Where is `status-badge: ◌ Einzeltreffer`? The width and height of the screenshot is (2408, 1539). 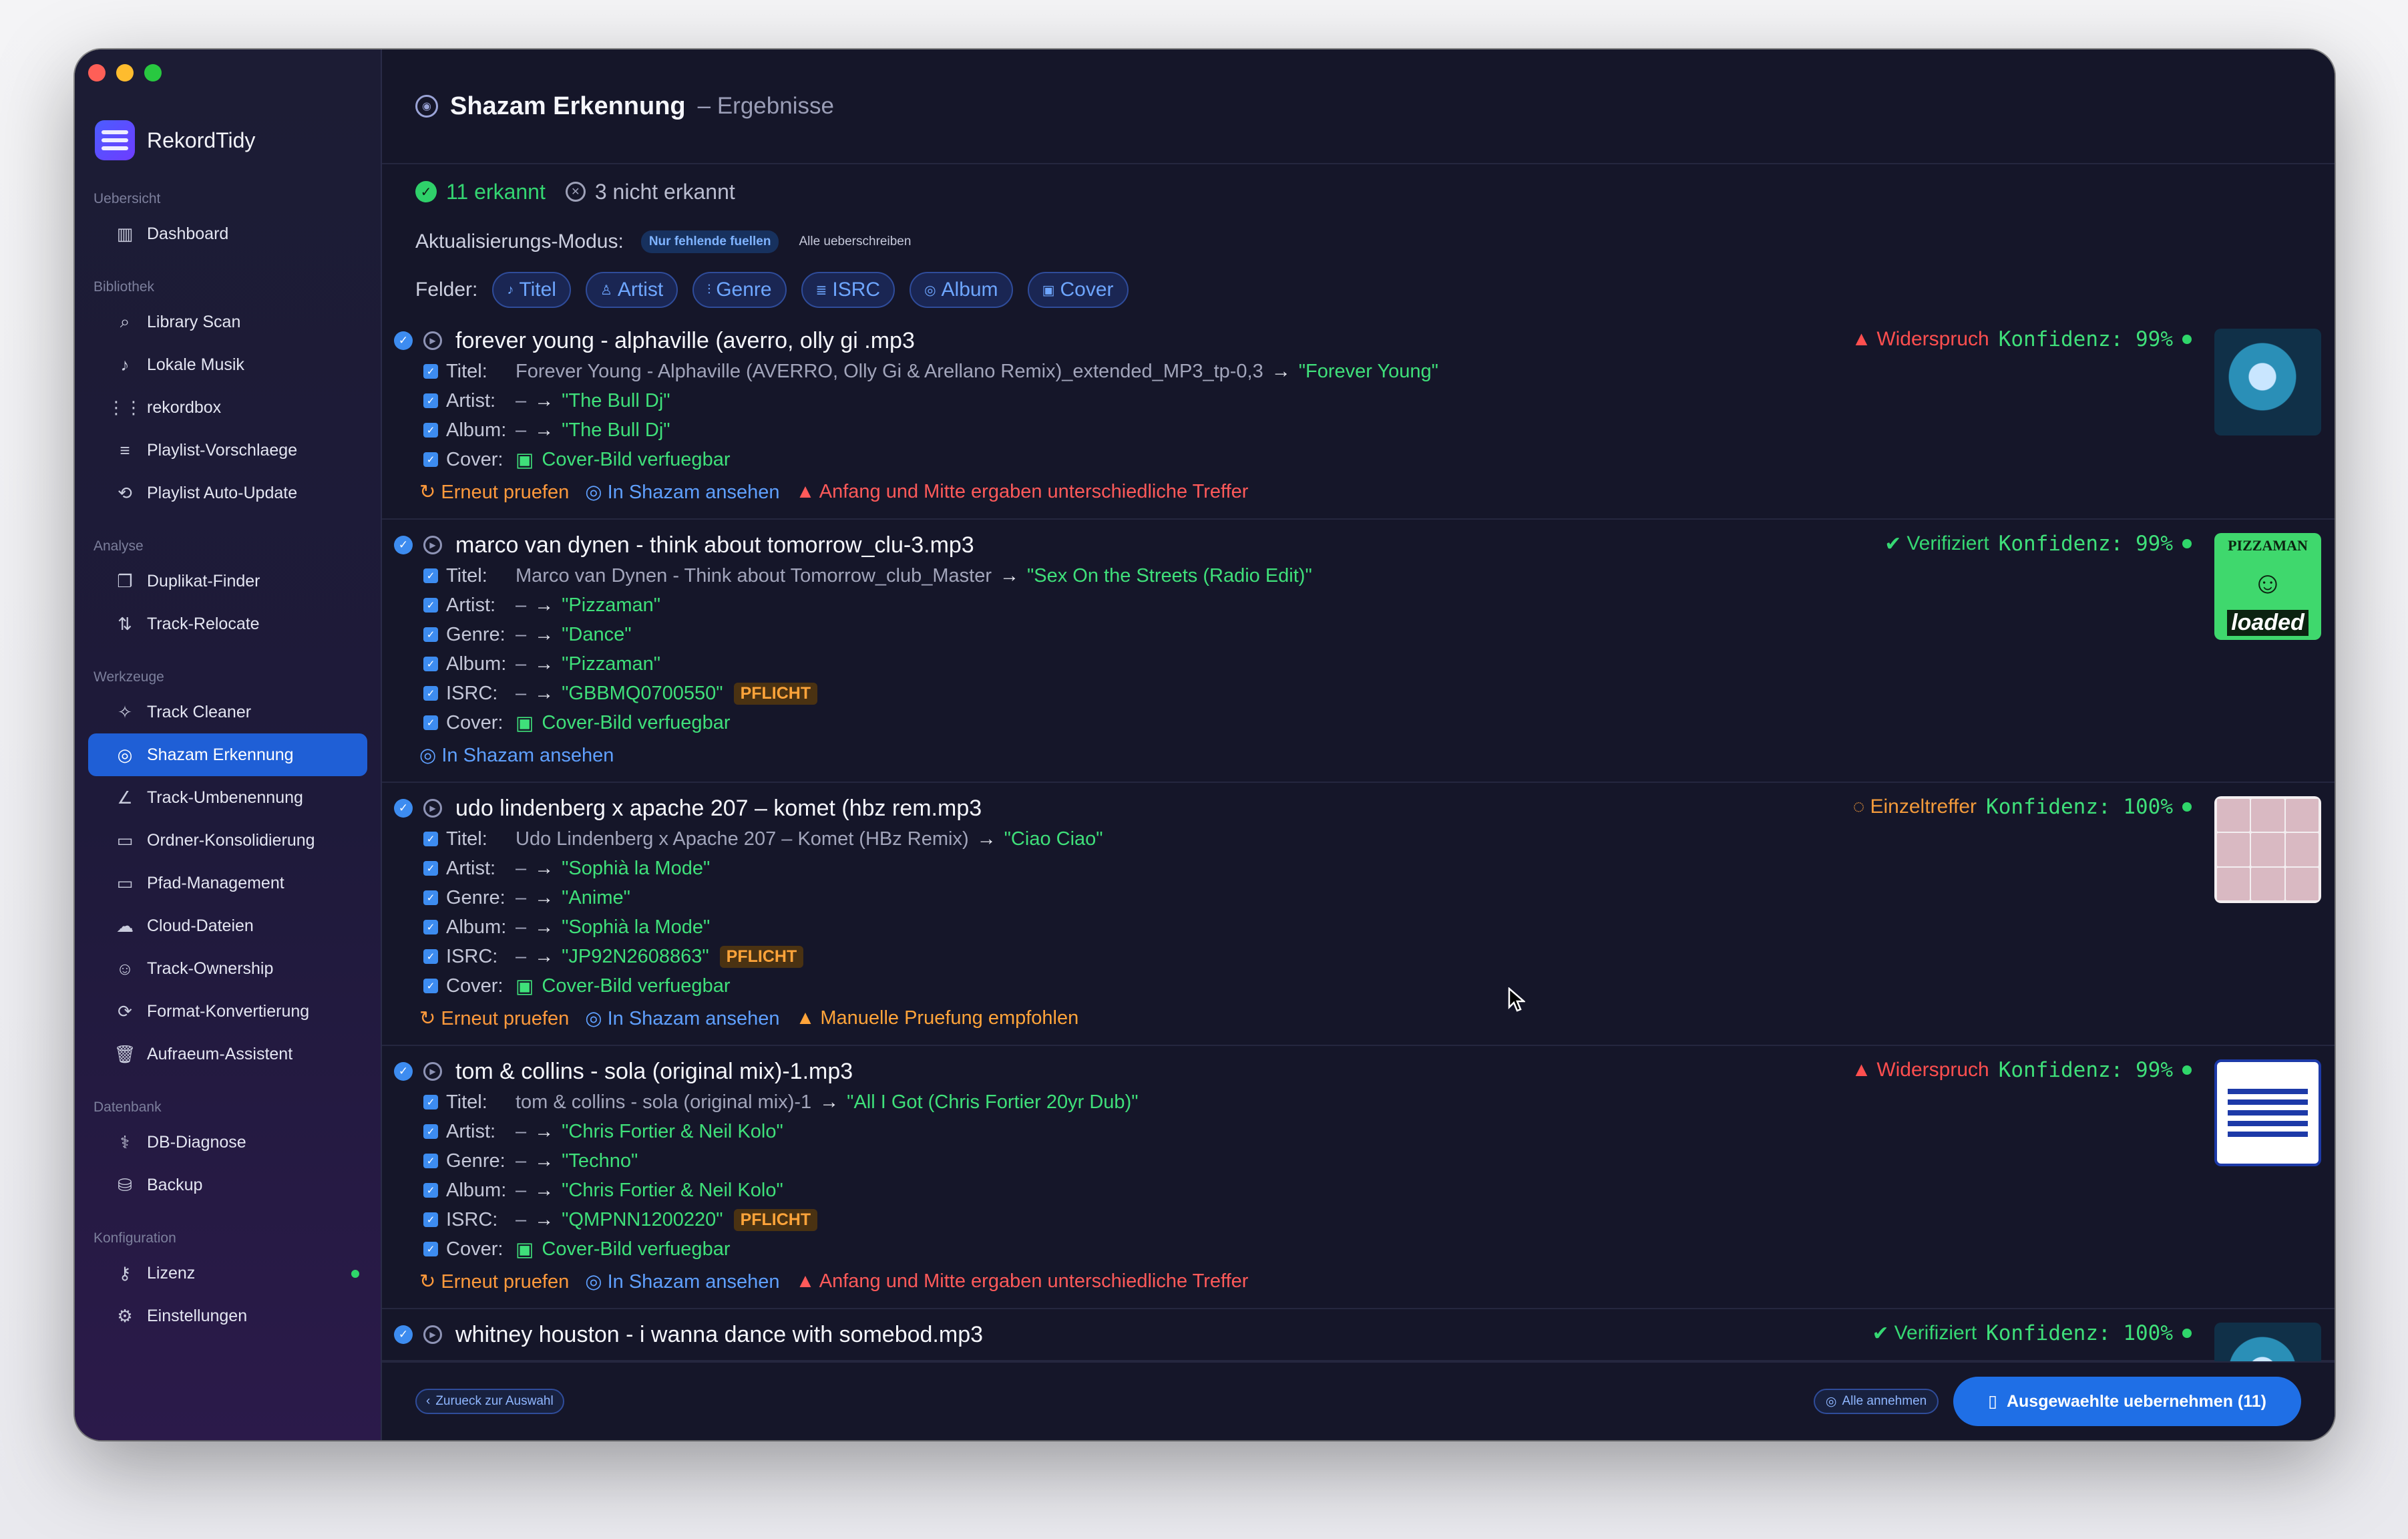 status-badge: ◌ Einzeltreffer is located at coordinates (1914, 807).